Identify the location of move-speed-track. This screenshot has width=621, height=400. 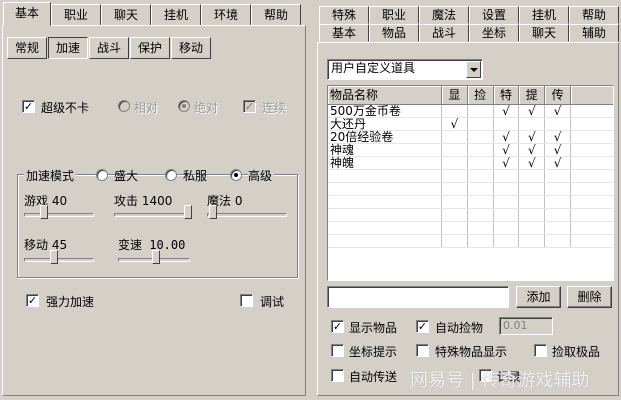
(59, 260).